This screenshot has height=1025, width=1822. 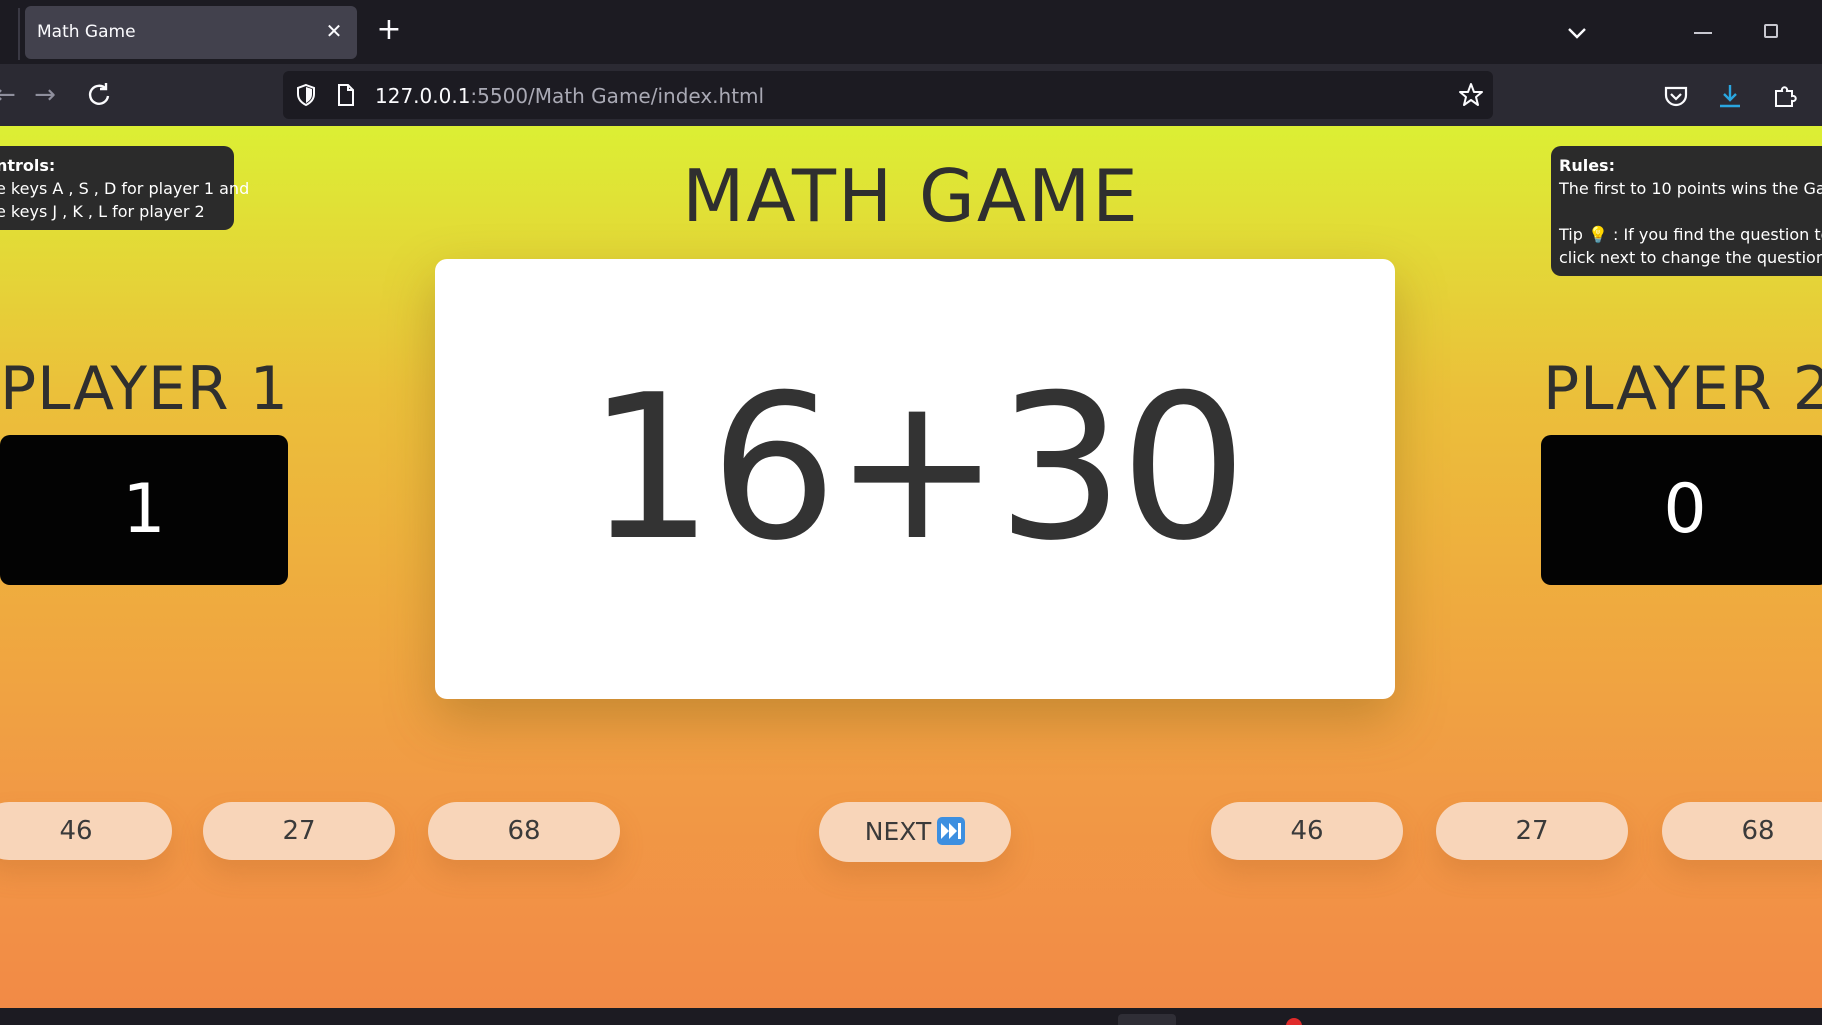 What do you see at coordinates (1681, 510) in the screenshot?
I see `player2-score: 0` at bounding box center [1681, 510].